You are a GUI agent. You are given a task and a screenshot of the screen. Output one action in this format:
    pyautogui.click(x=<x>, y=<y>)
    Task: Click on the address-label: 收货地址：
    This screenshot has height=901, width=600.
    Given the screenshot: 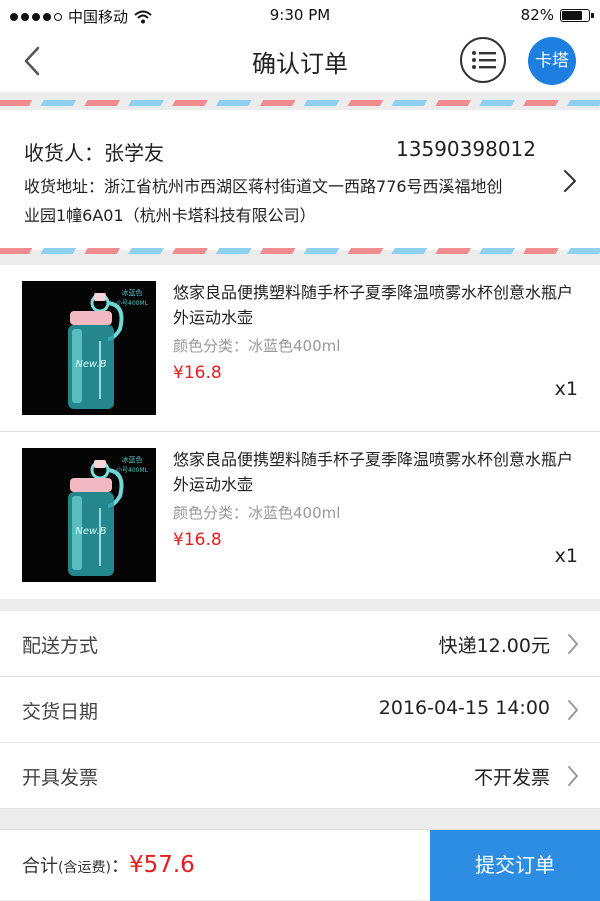 What is the action you would take?
    pyautogui.click(x=64, y=186)
    